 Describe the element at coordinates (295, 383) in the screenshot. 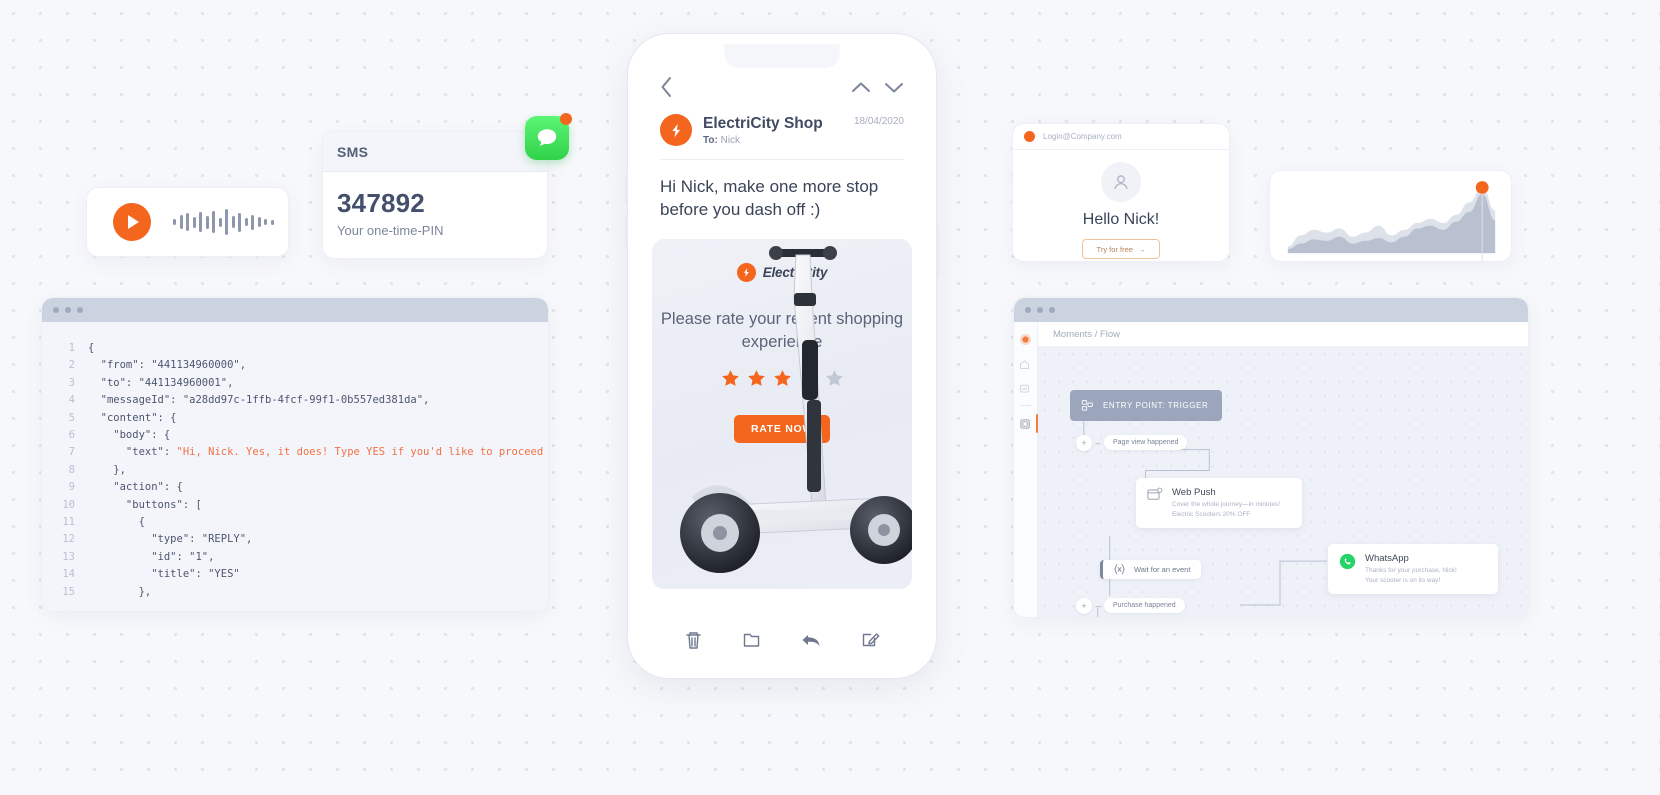

I see `code-line: 3 "to": "441134960001",` at that location.